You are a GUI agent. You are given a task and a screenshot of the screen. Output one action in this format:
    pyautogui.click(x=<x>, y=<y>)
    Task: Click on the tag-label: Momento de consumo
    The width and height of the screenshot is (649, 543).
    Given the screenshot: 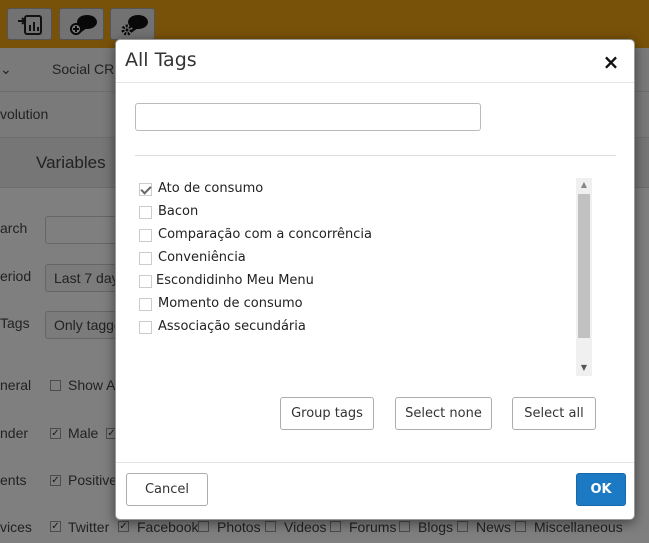 What is the action you would take?
    pyautogui.click(x=230, y=303)
    